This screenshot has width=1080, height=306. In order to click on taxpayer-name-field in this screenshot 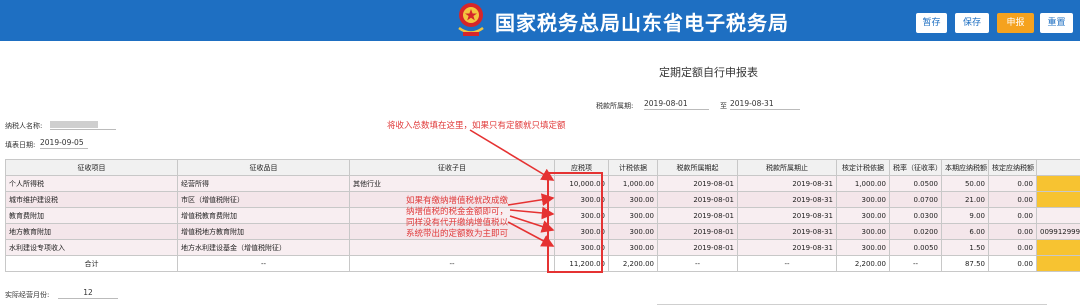, I will do `click(83, 124)`.